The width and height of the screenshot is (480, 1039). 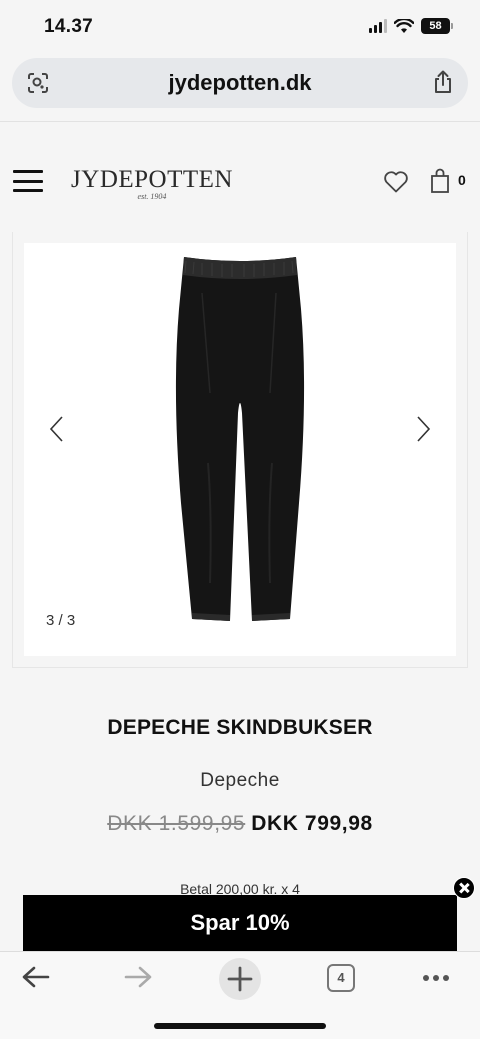 I want to click on product-title: DEPECHE SKINDBUKSER, so click(x=240, y=727).